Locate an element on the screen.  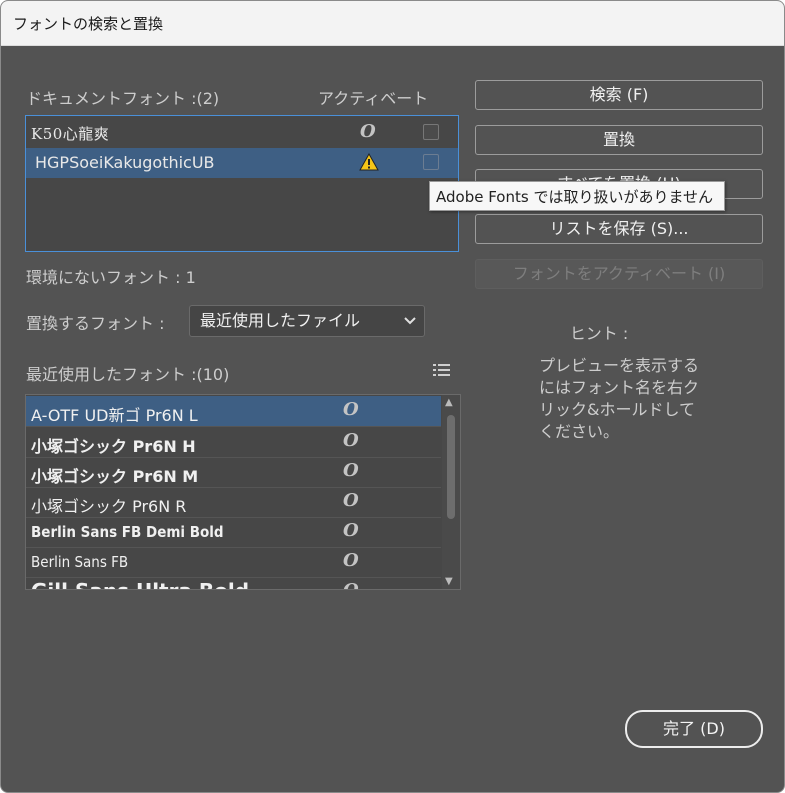
hint-text: プレビューを表示するにはフォント名を右クリック&ホールドしてください。 is located at coordinates (619, 398).